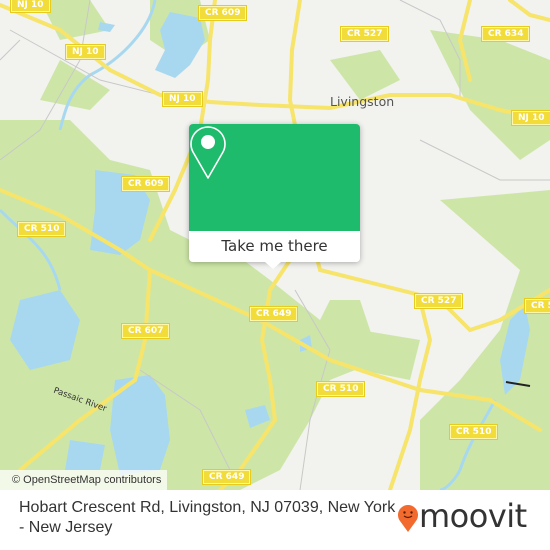  I want to click on road-shield-cr649-b: CR 649, so click(227, 477).